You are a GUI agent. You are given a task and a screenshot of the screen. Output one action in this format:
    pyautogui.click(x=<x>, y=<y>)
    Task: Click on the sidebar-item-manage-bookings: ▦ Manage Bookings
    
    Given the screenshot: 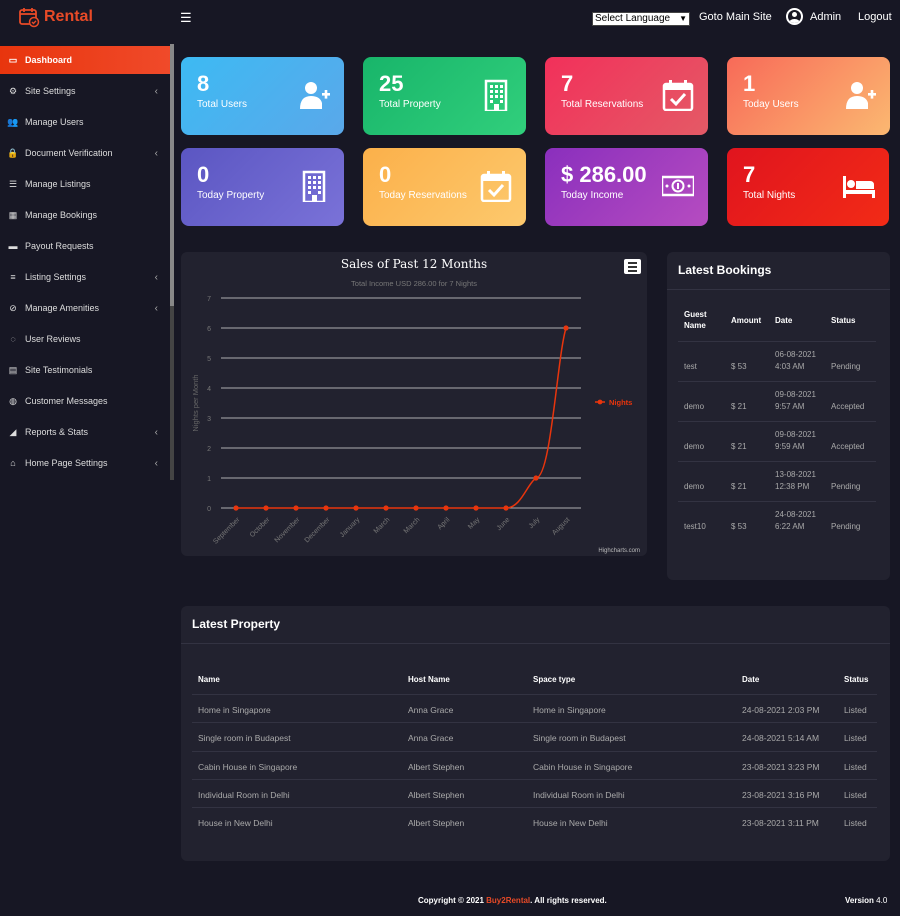 What is the action you would take?
    pyautogui.click(x=85, y=215)
    